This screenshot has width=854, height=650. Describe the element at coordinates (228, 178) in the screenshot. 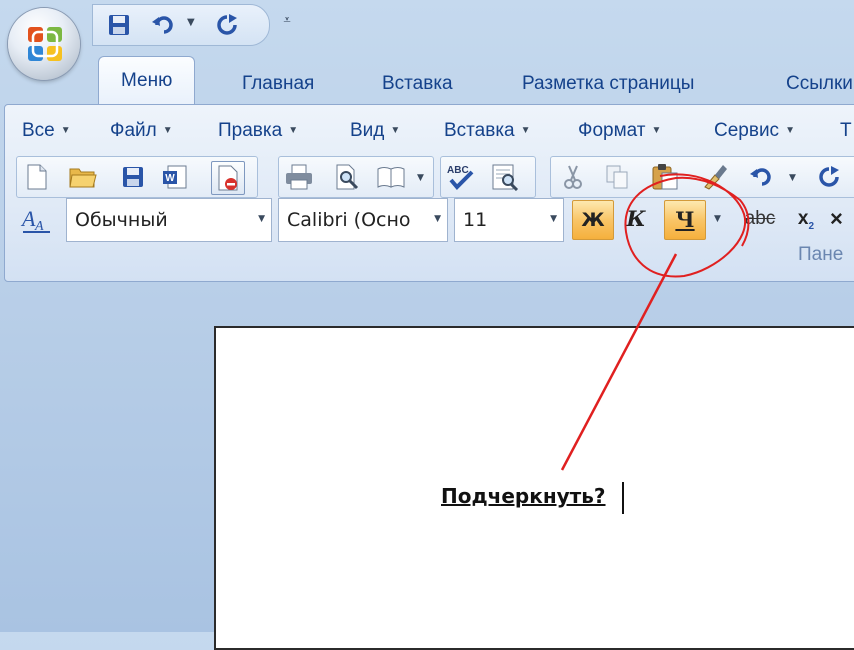

I see `permission-icon` at that location.